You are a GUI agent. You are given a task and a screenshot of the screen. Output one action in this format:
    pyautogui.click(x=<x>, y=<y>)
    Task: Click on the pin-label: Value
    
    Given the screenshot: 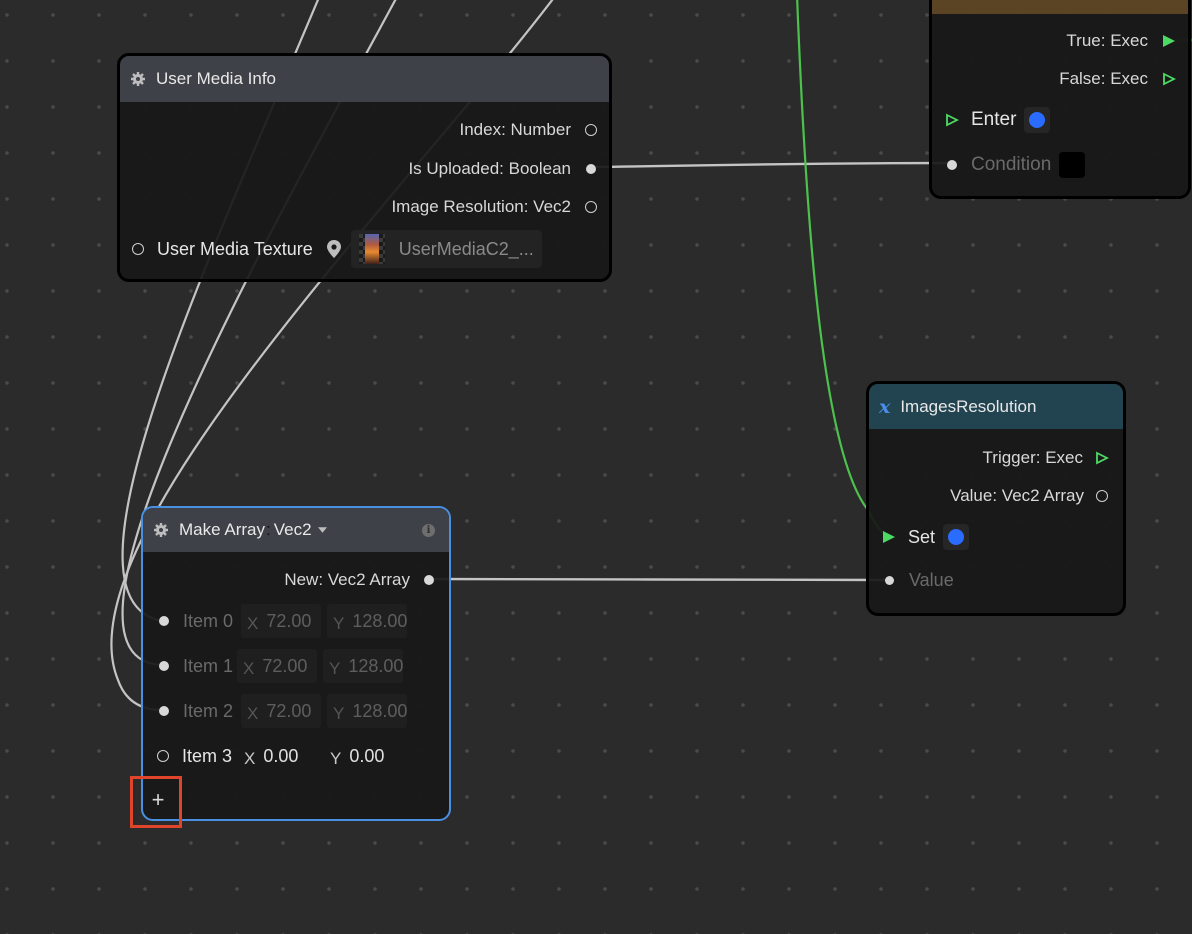 What is the action you would take?
    pyautogui.click(x=931, y=580)
    